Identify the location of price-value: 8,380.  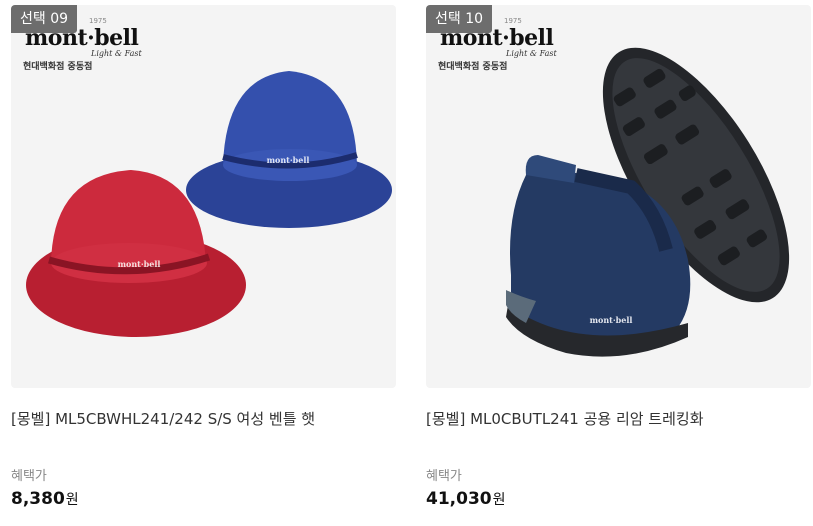
(38, 499).